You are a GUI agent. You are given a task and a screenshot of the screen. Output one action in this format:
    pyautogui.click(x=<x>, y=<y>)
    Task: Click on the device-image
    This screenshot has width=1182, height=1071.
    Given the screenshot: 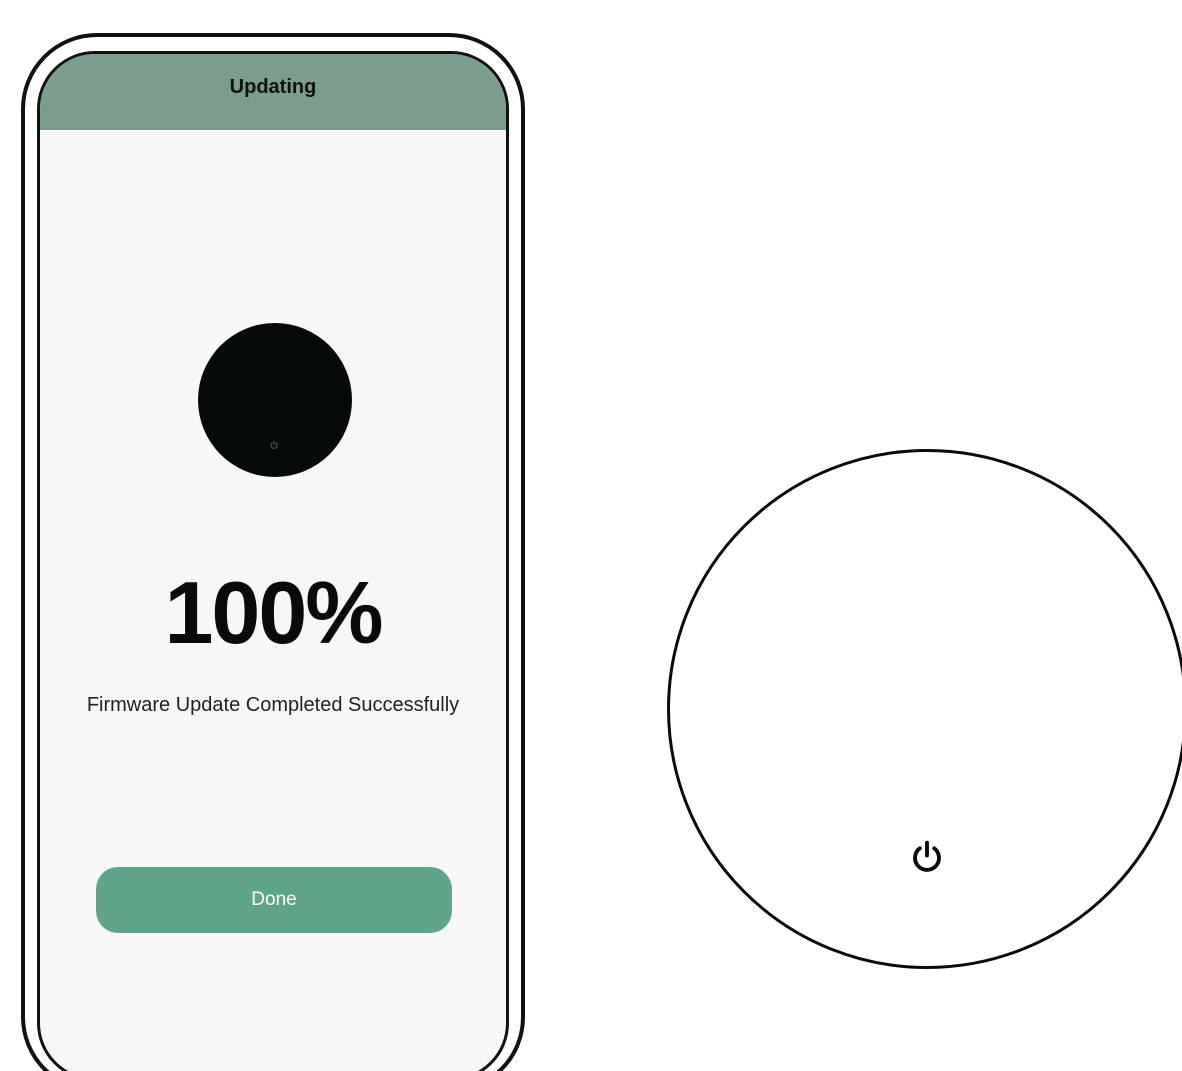 What is the action you would take?
    pyautogui.click(x=275, y=400)
    